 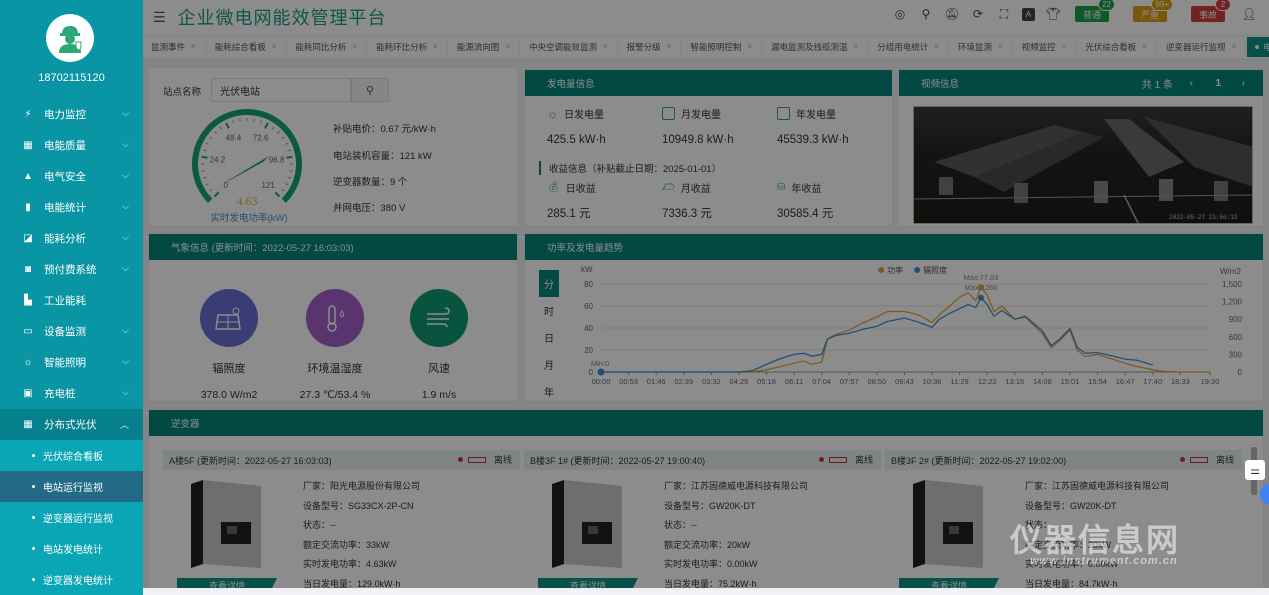 I want to click on alarm-normal-button: 普通22, so click(x=1092, y=14).